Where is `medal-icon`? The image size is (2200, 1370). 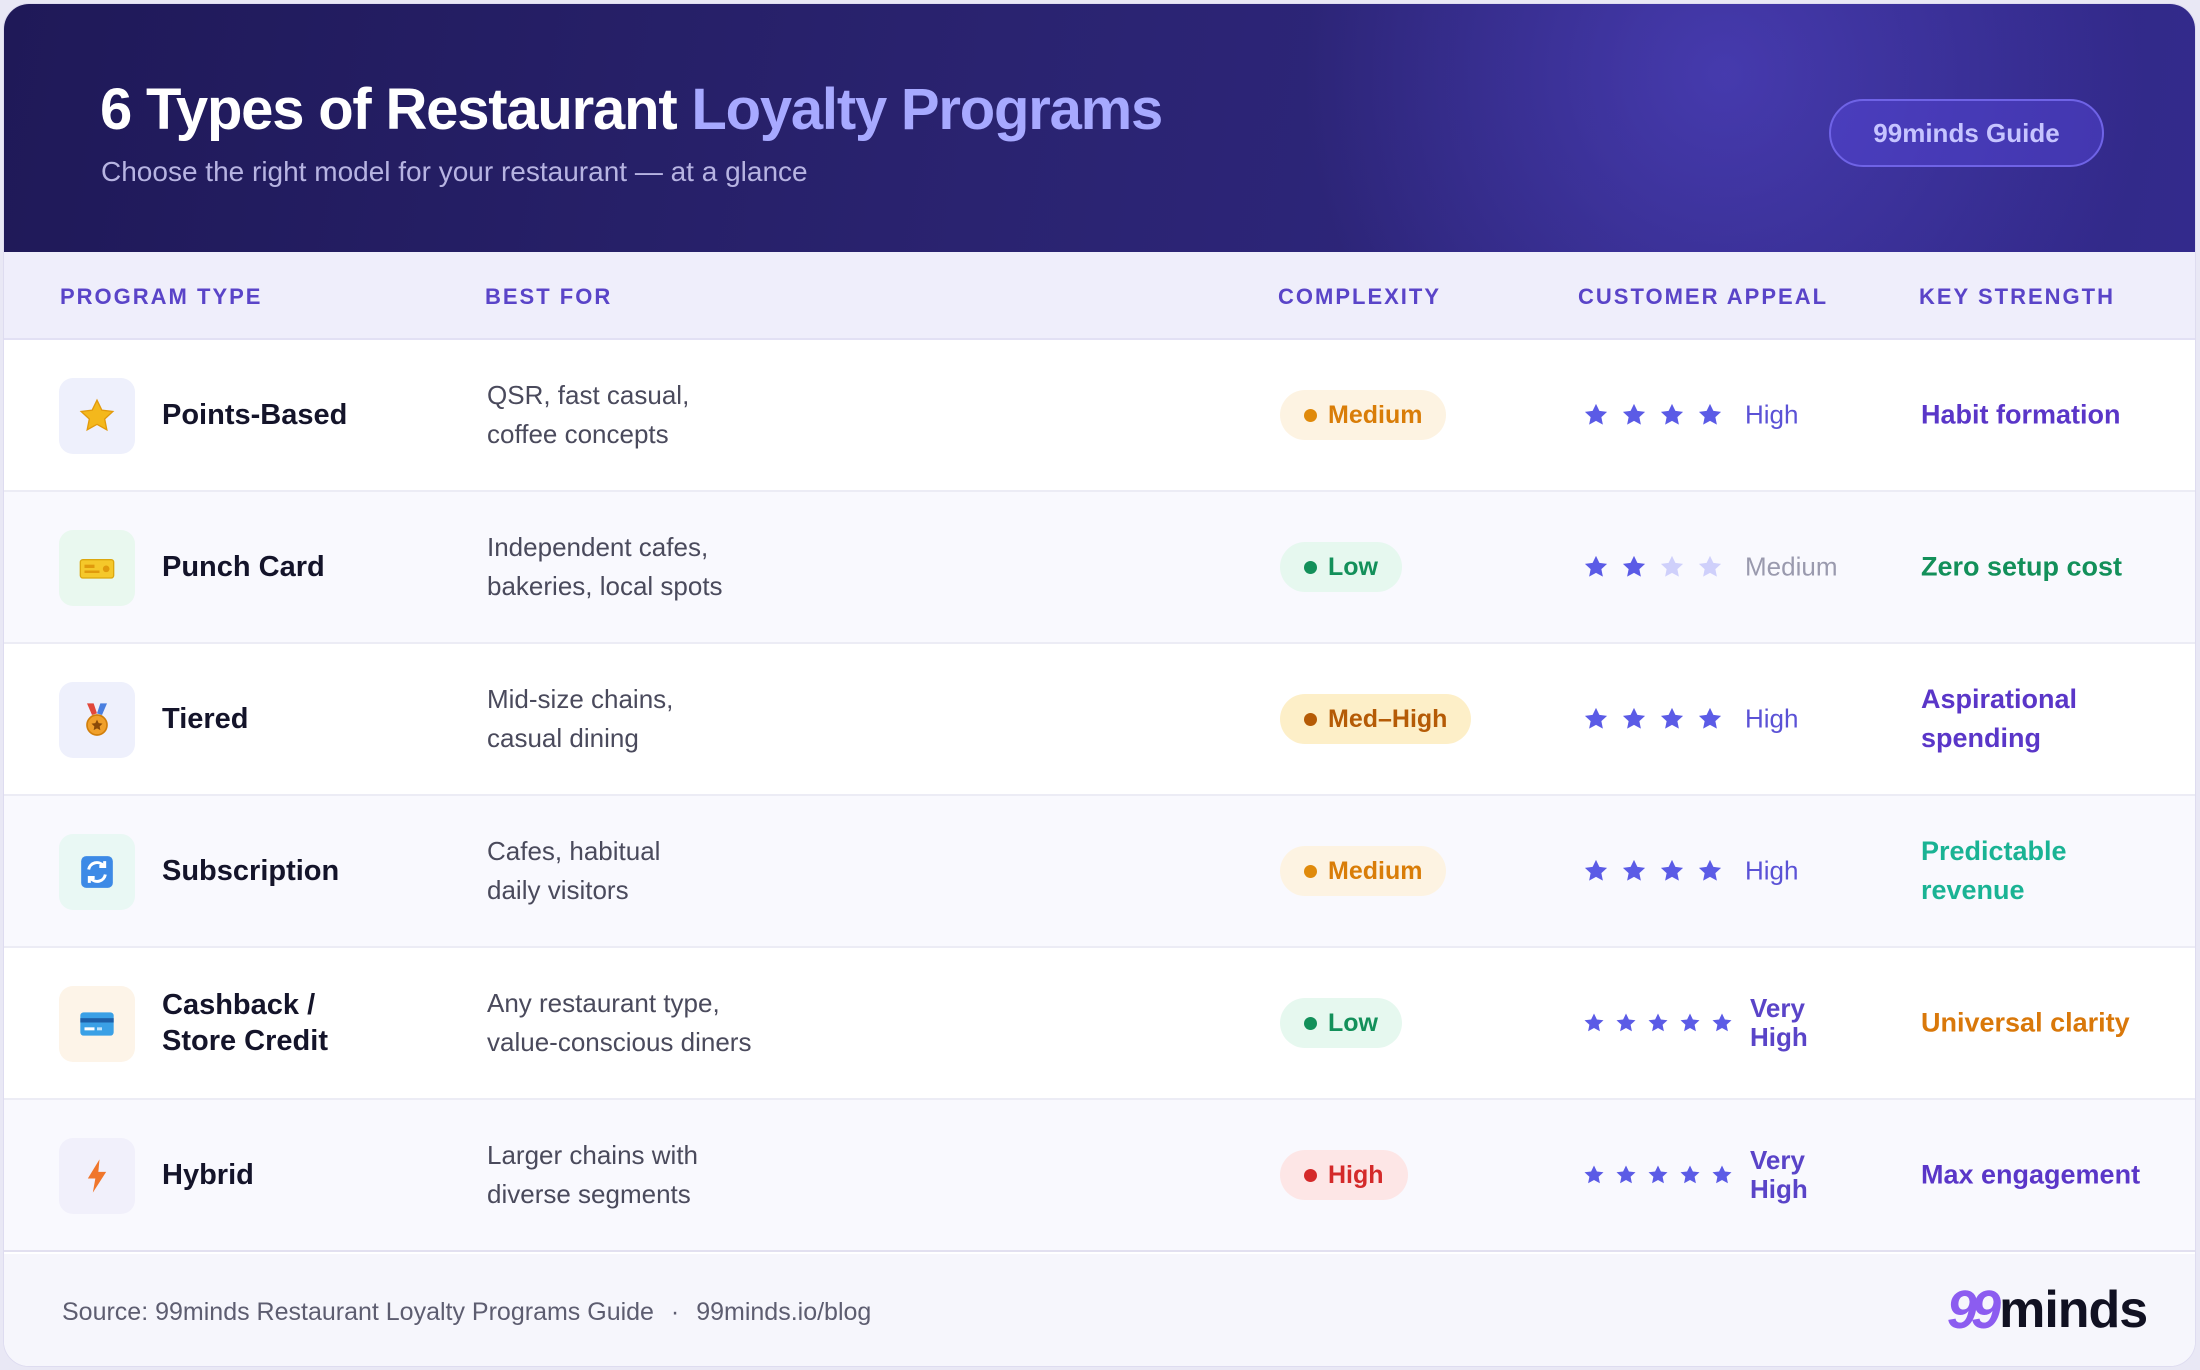 medal-icon is located at coordinates (97, 720).